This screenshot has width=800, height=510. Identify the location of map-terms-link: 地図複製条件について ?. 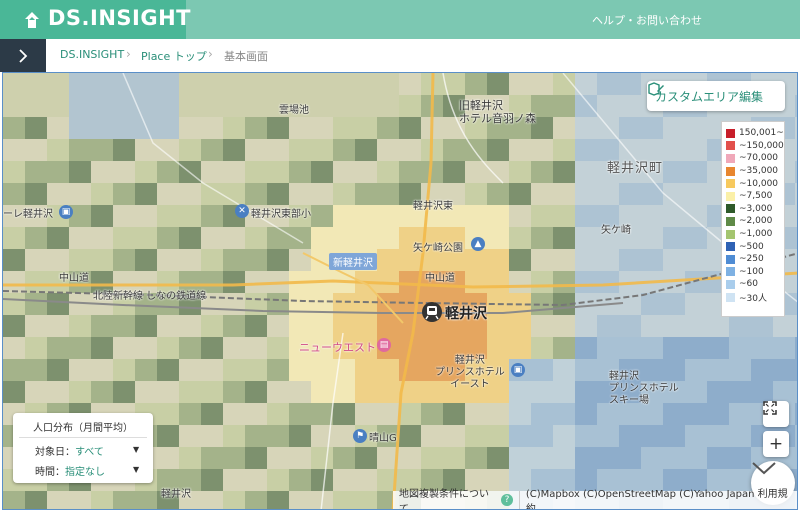
(456, 499).